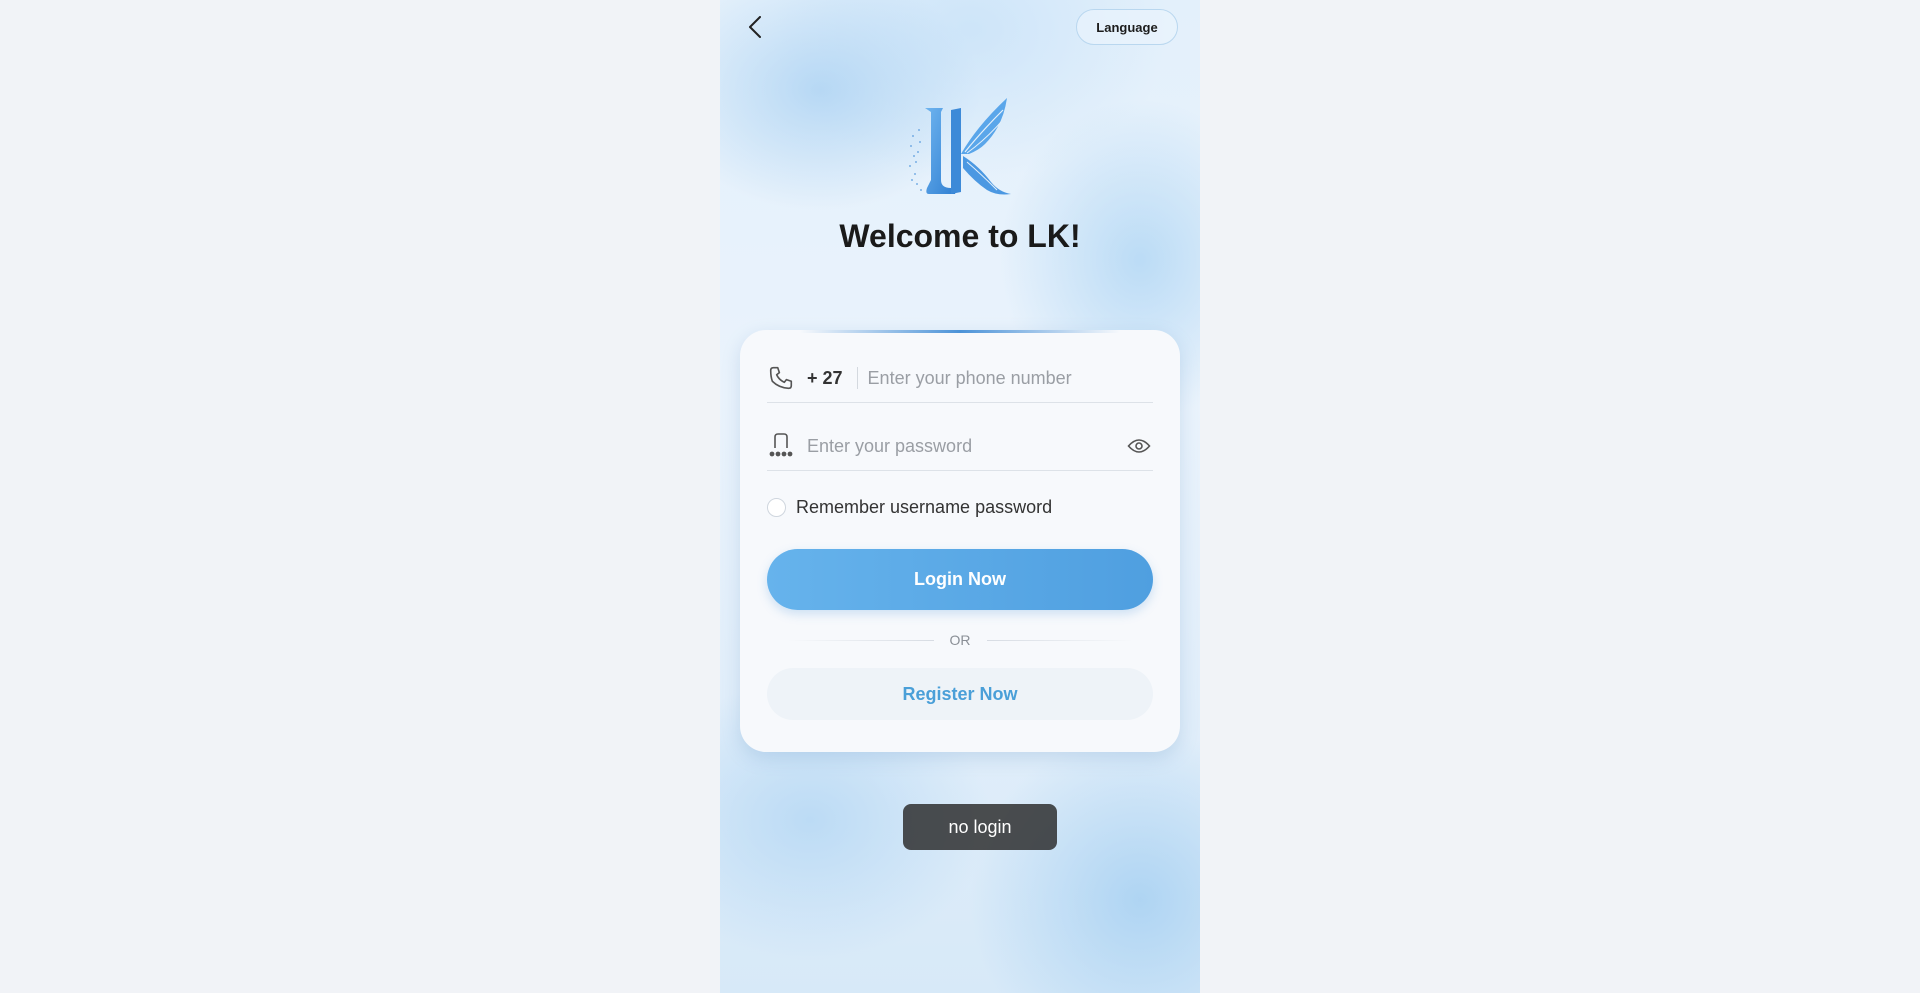 The image size is (1920, 993). I want to click on remember-label: Remember username password, so click(924, 506).